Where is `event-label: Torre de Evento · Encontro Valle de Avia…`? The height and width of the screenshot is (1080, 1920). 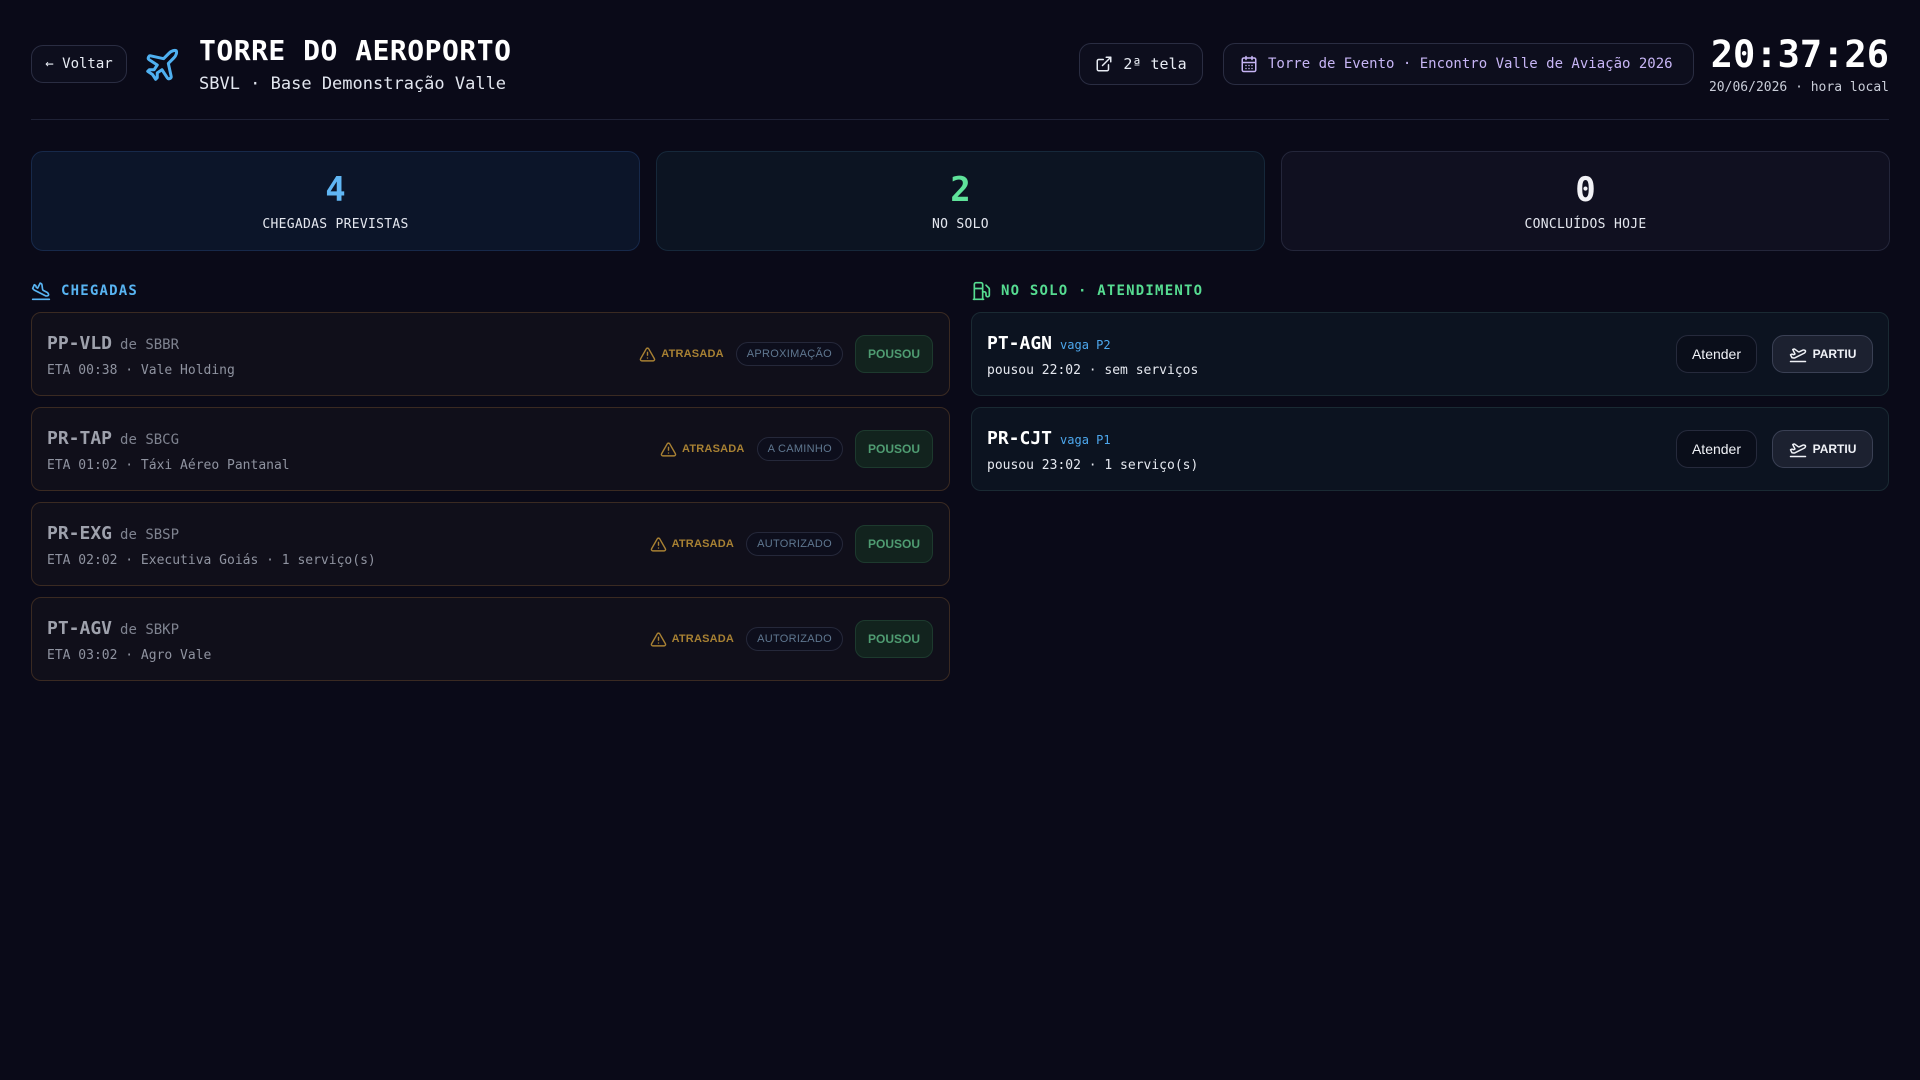 event-label: Torre de Evento · Encontro Valle de Avia… is located at coordinates (1470, 64).